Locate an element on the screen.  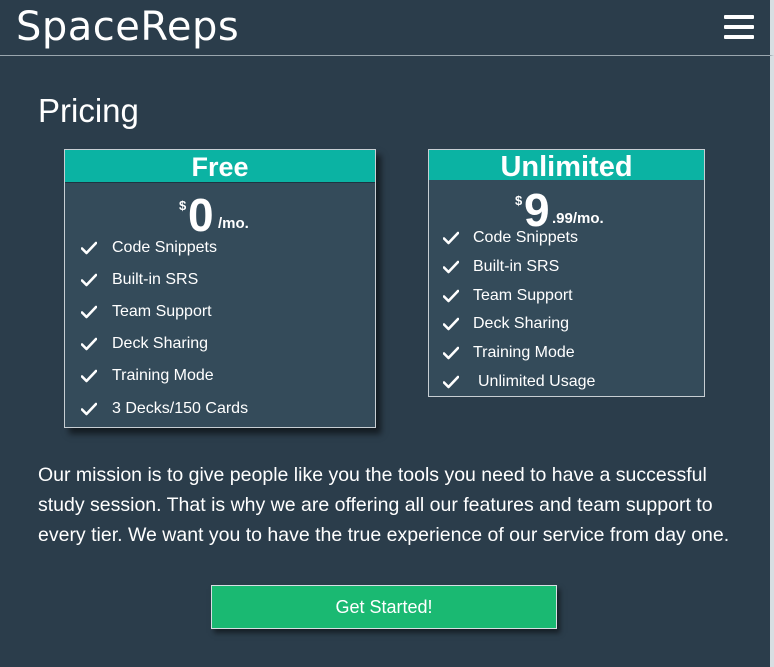
page-edge is located at coordinates (772, 361).